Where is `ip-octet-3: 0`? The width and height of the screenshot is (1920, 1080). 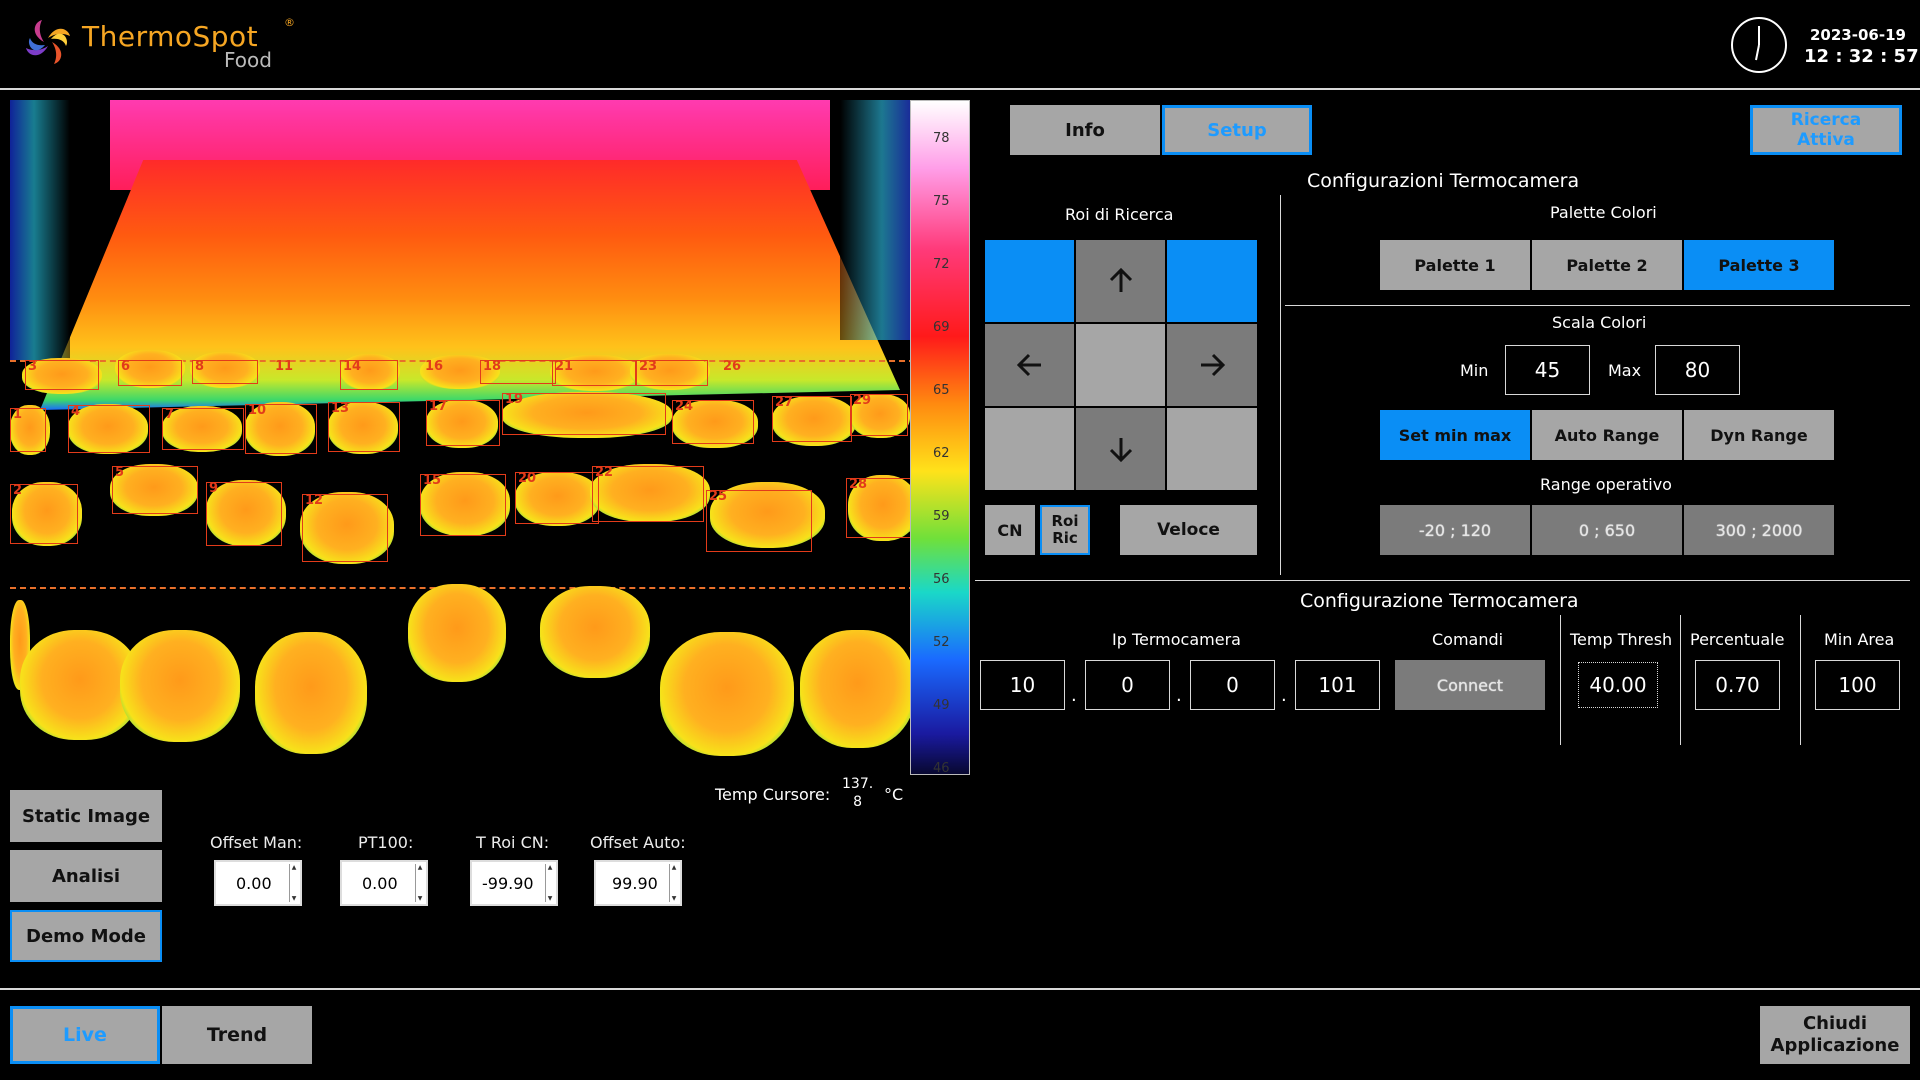
ip-octet-3: 0 is located at coordinates (1232, 685).